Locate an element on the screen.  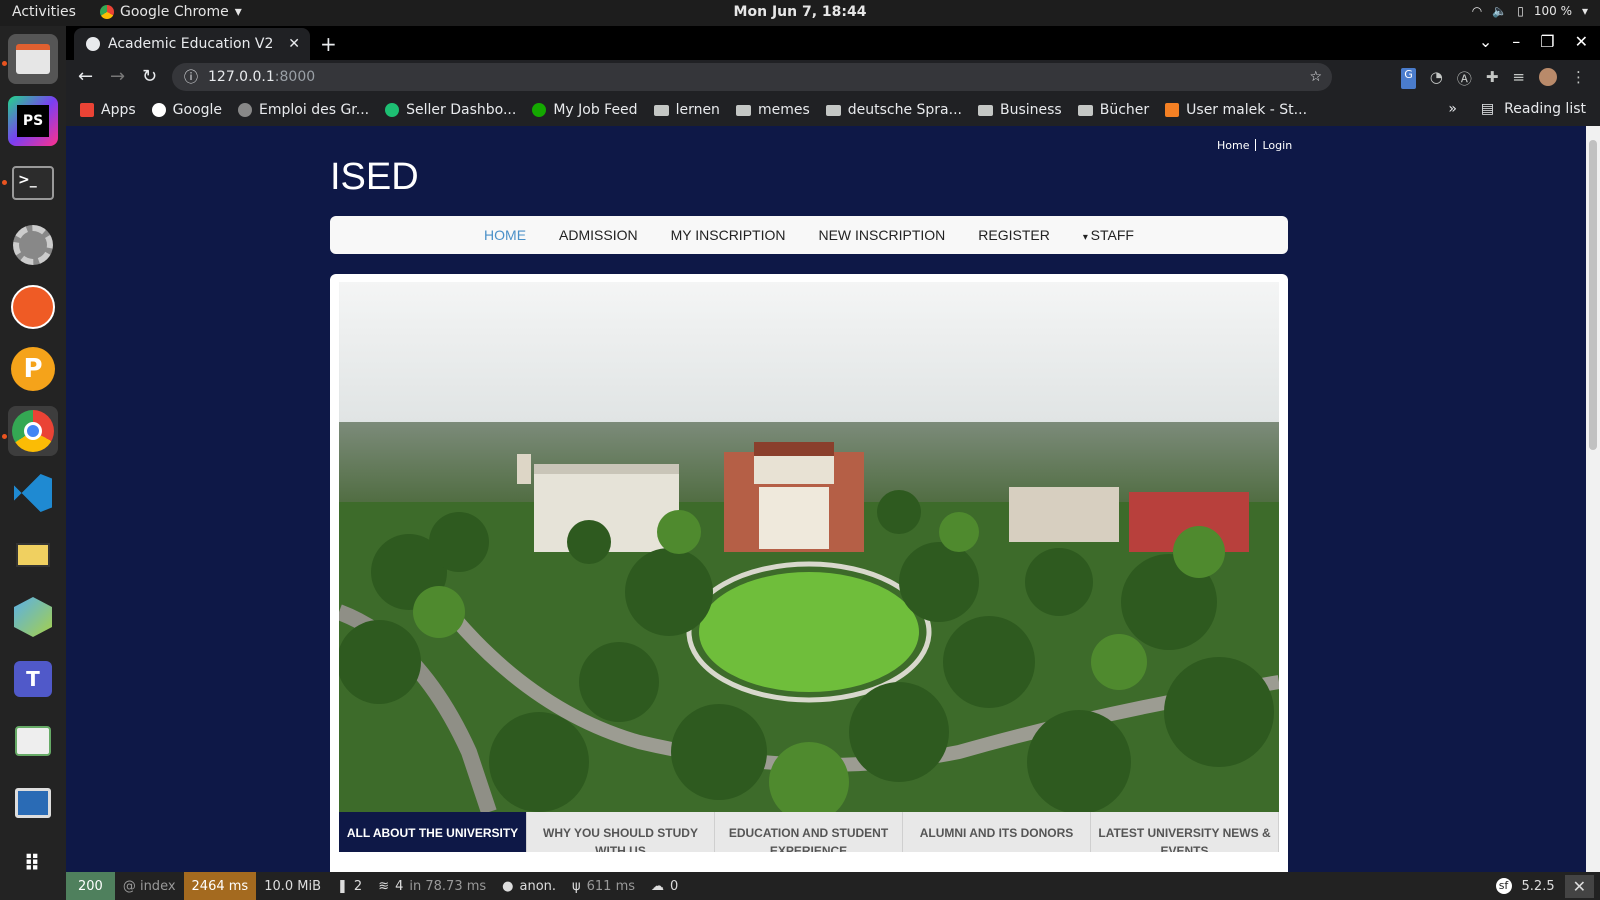
render-time: 611 ms is located at coordinates (611, 886).